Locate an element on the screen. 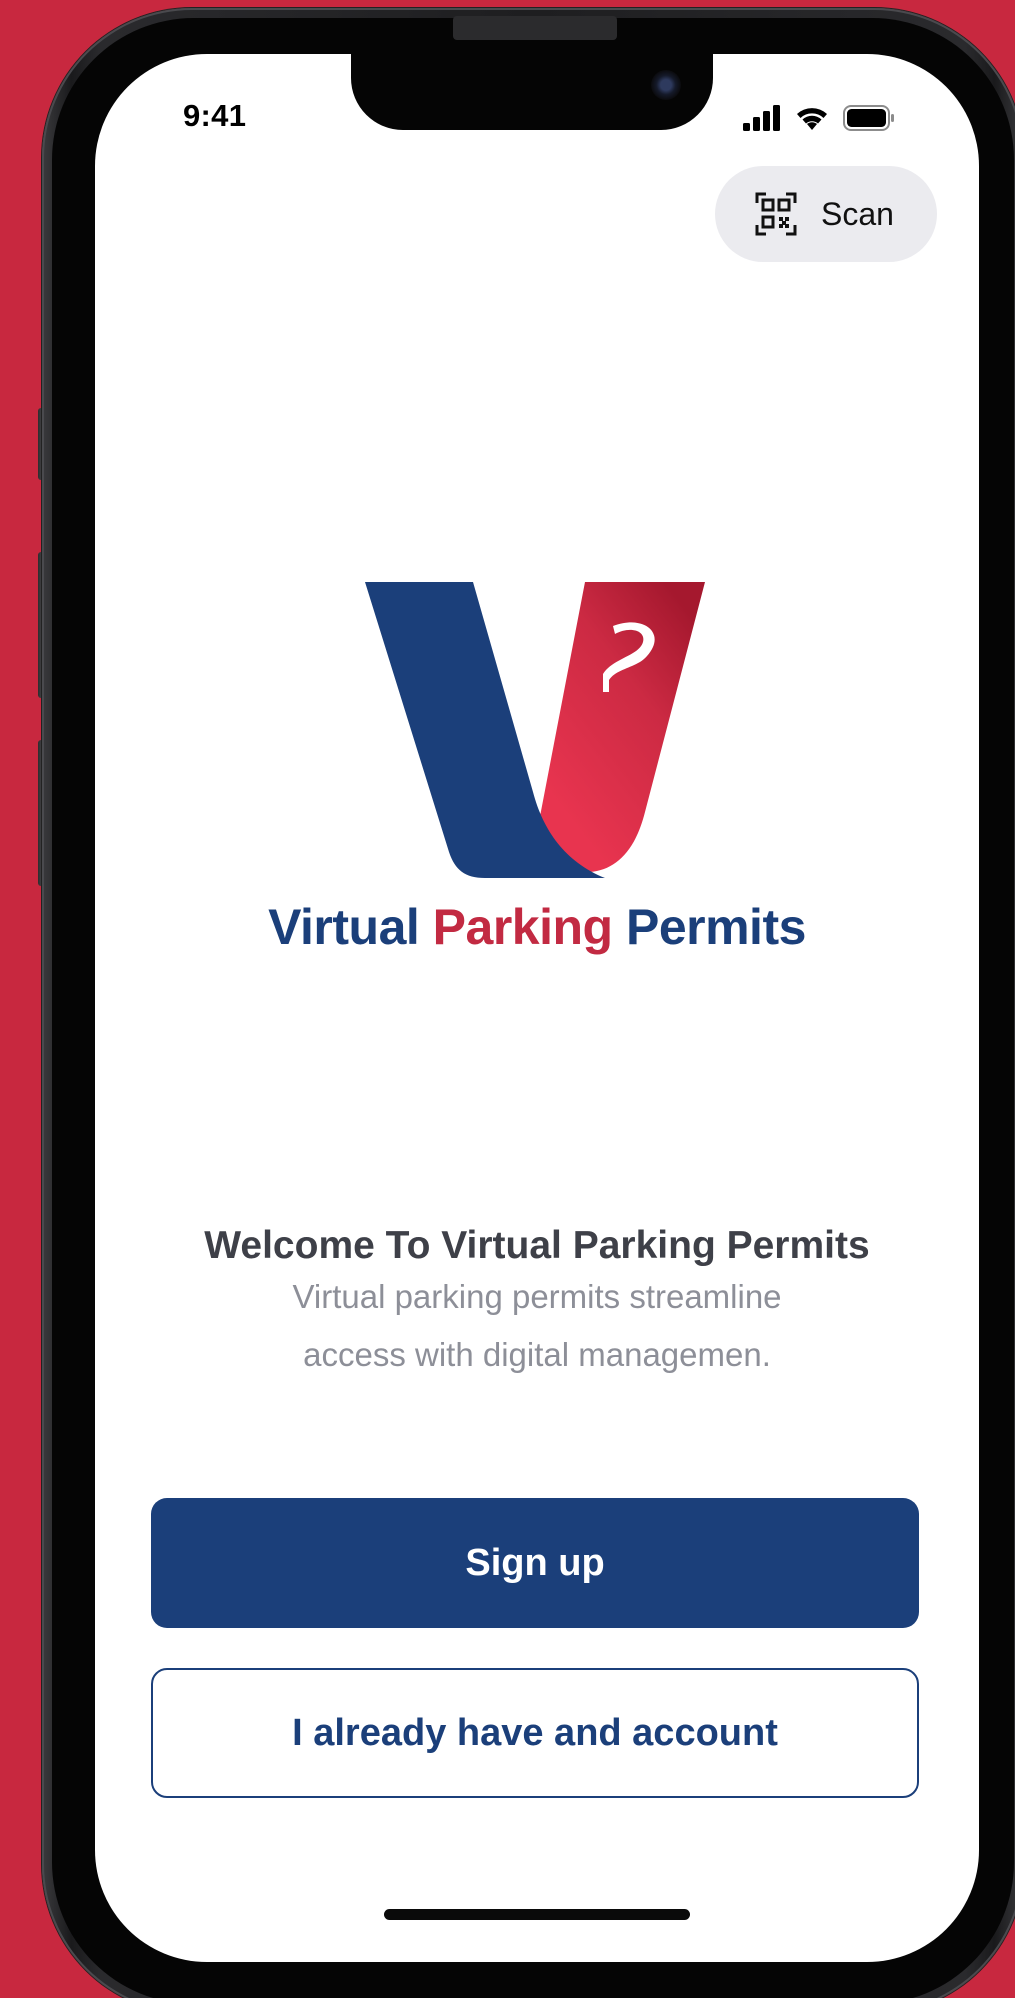  status-icons is located at coordinates (819, 118).